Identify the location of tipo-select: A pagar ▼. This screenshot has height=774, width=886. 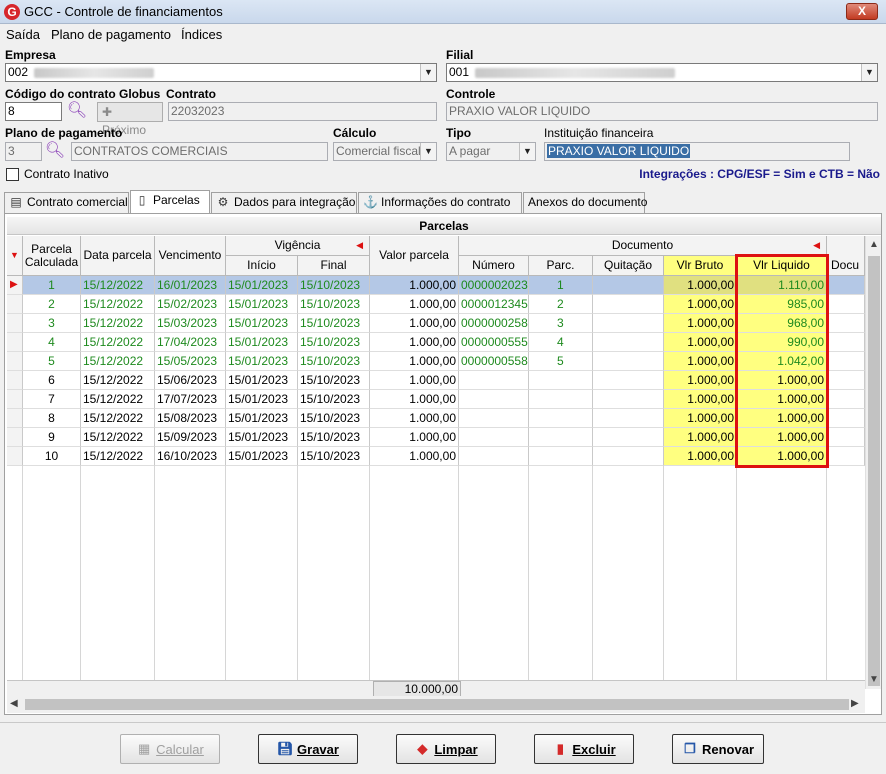
(491, 151).